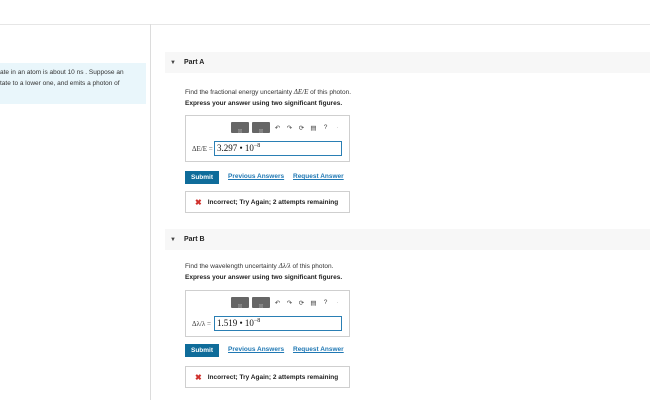 This screenshot has width=650, height=400. I want to click on answer-input: 3.297 • 10−8, so click(278, 148).